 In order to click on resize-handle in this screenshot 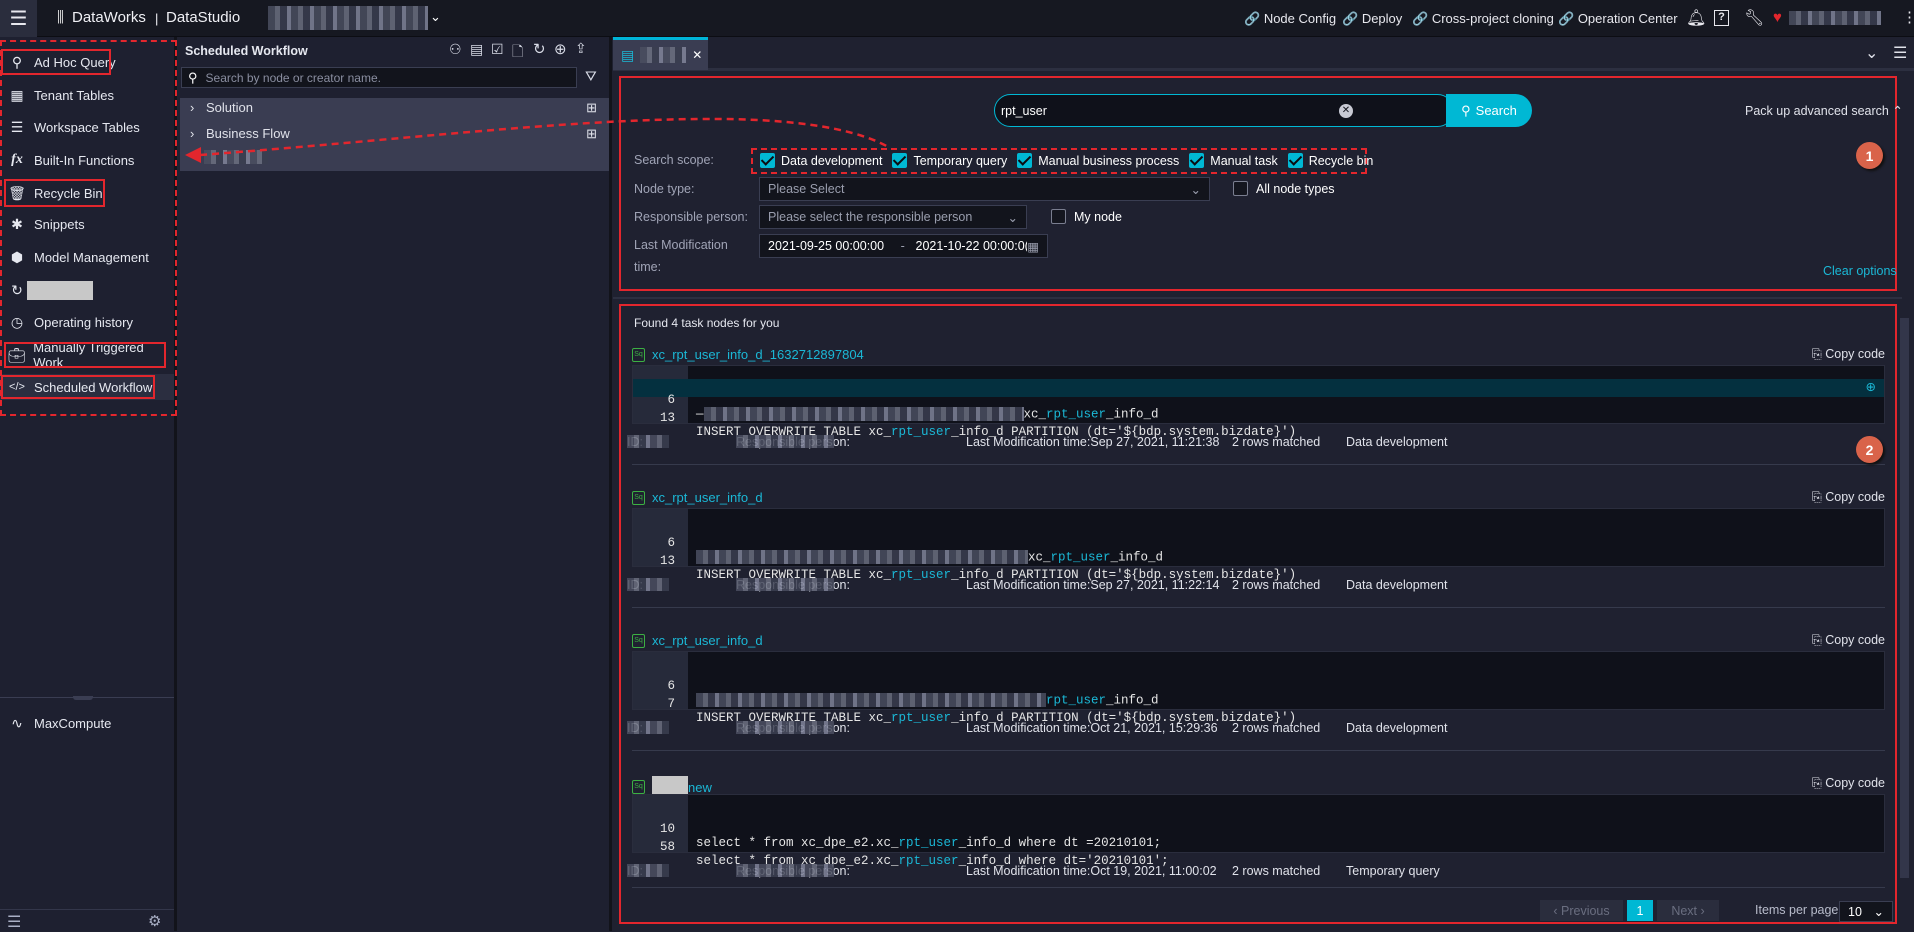, I will do `click(83, 698)`.